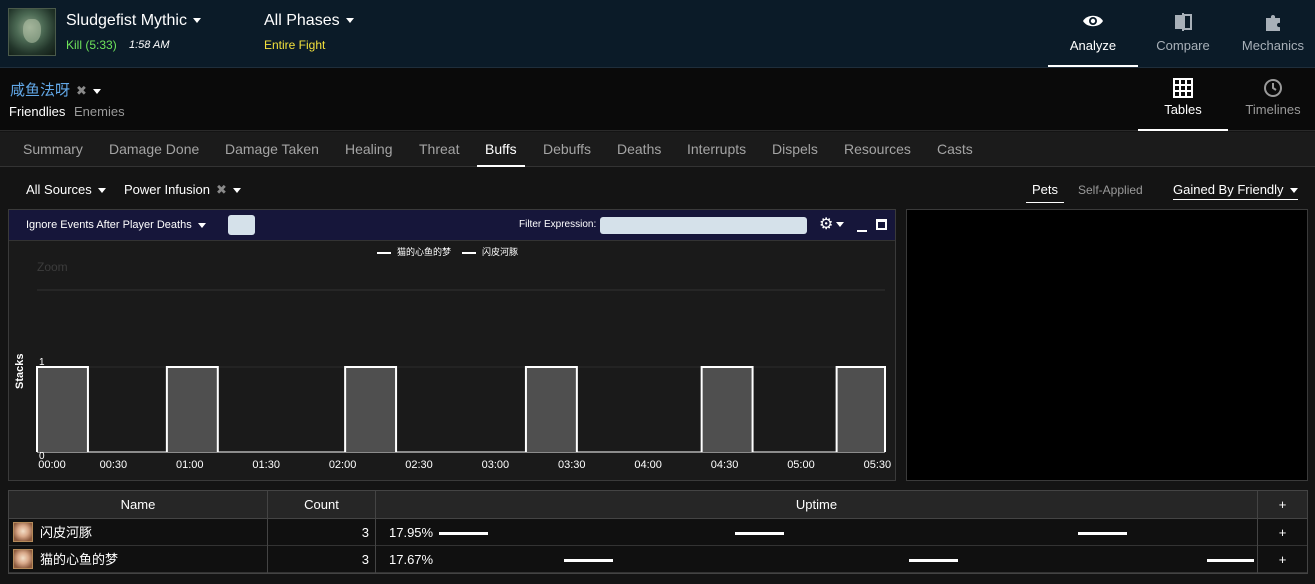 The height and width of the screenshot is (584, 1315). I want to click on ability-filter: Power Infusion ✖, so click(182, 190).